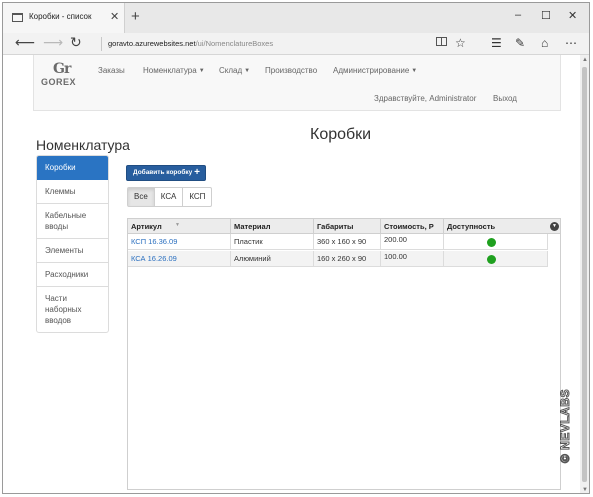  What do you see at coordinates (441, 43) in the screenshot?
I see `reading-view-icon` at bounding box center [441, 43].